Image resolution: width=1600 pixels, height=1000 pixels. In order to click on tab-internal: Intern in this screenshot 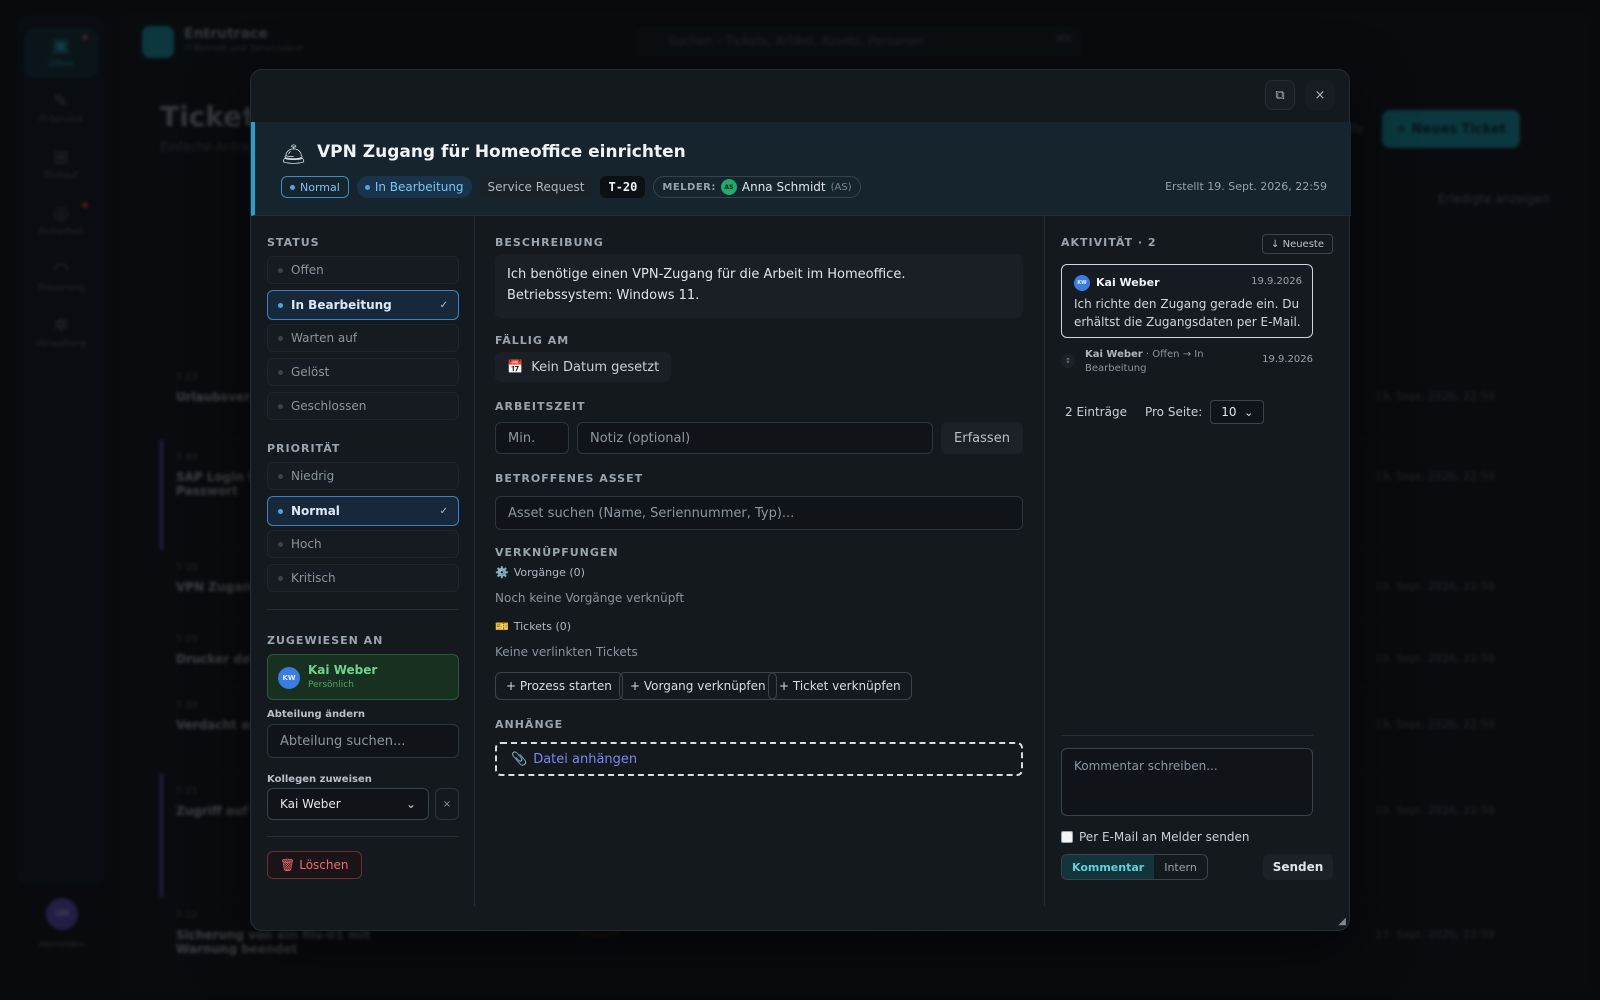, I will do `click(1180, 867)`.